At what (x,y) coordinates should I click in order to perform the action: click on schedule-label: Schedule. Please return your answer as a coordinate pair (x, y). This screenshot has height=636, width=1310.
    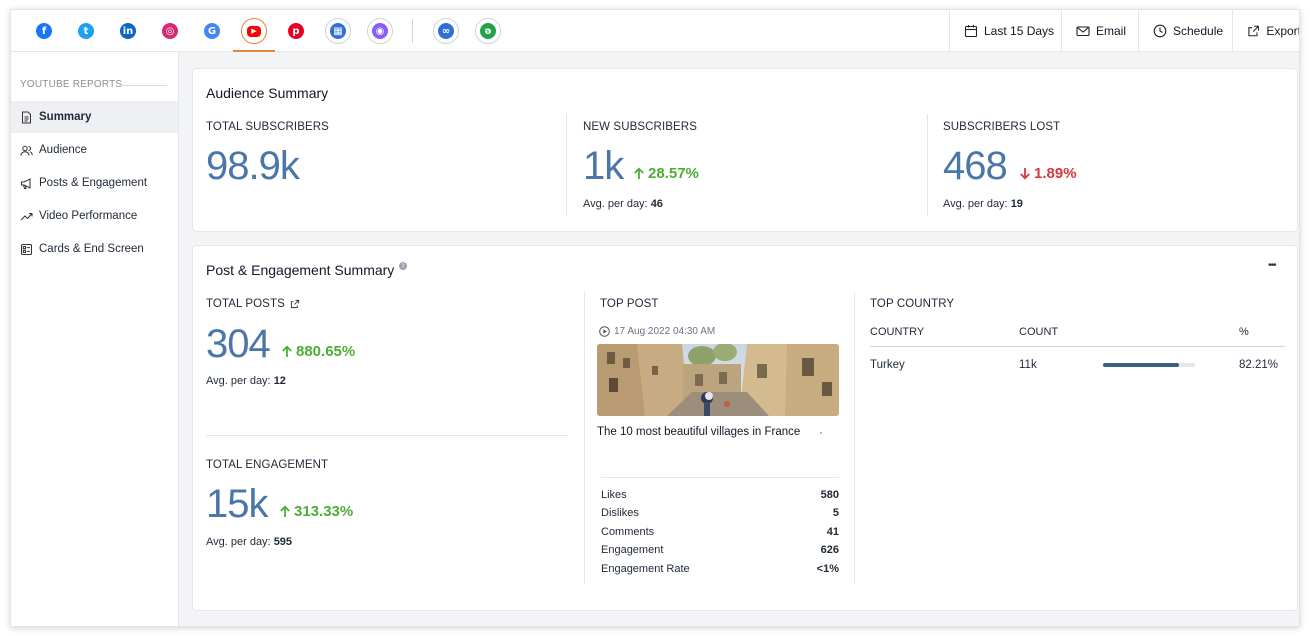
    Looking at the image, I should click on (1198, 31).